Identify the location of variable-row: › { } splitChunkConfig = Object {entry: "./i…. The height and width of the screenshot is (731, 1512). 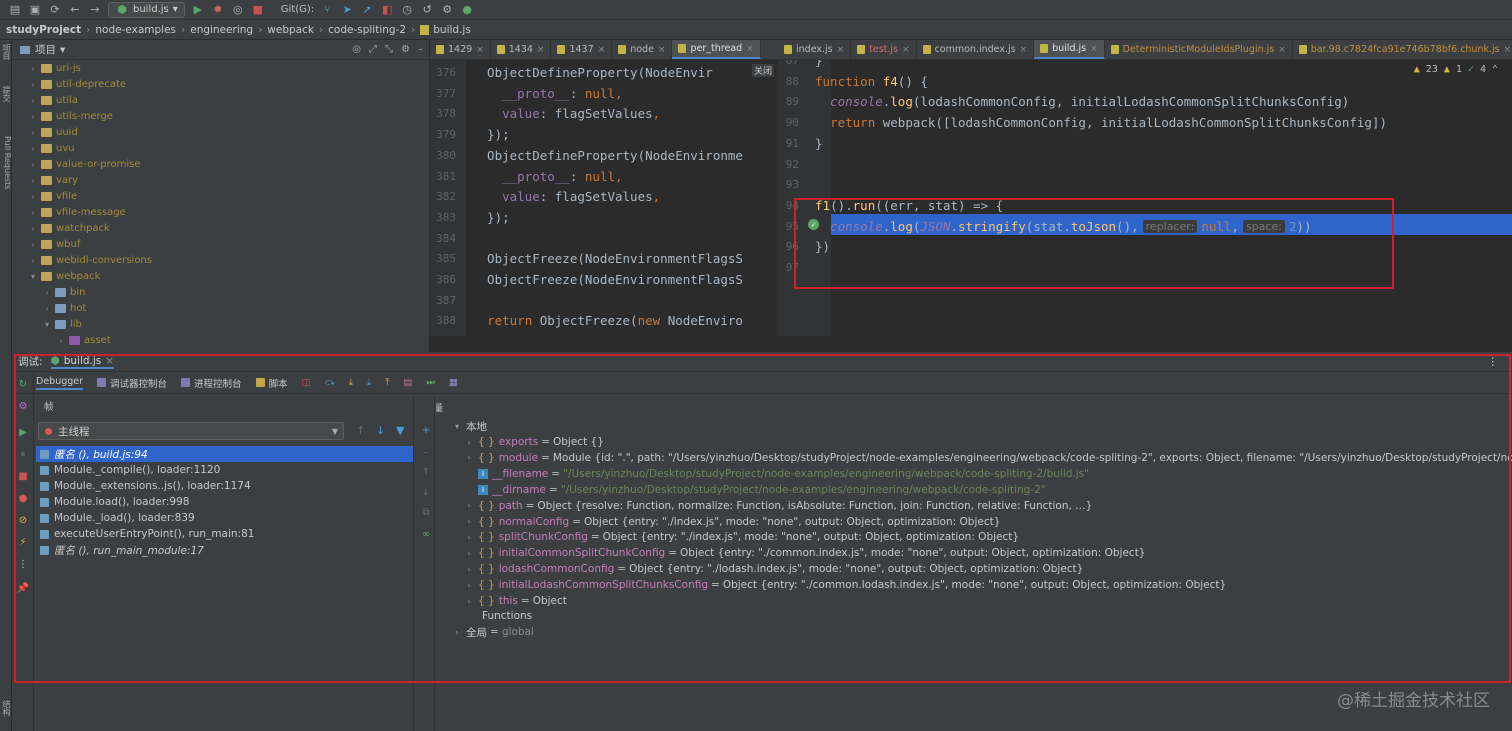
(741, 537).